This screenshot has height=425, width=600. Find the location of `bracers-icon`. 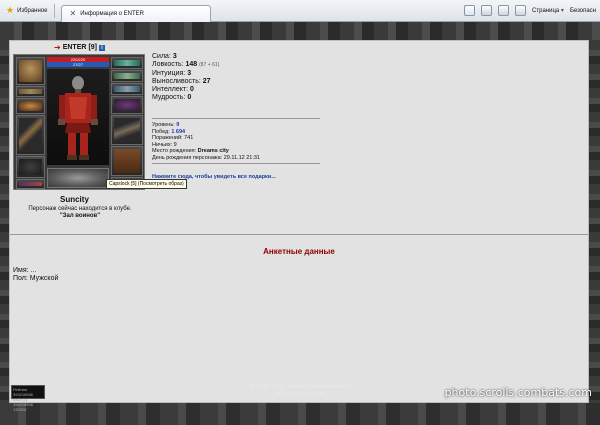

bracers-icon is located at coordinates (30, 91).